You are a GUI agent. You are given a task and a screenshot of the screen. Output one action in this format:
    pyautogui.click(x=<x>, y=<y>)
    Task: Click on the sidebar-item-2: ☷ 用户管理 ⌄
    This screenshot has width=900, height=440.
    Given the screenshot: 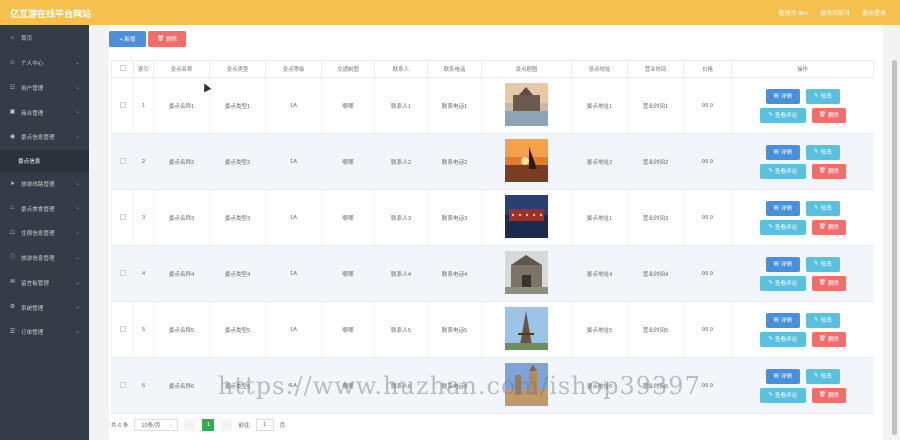 What is the action you would take?
    pyautogui.click(x=44, y=88)
    